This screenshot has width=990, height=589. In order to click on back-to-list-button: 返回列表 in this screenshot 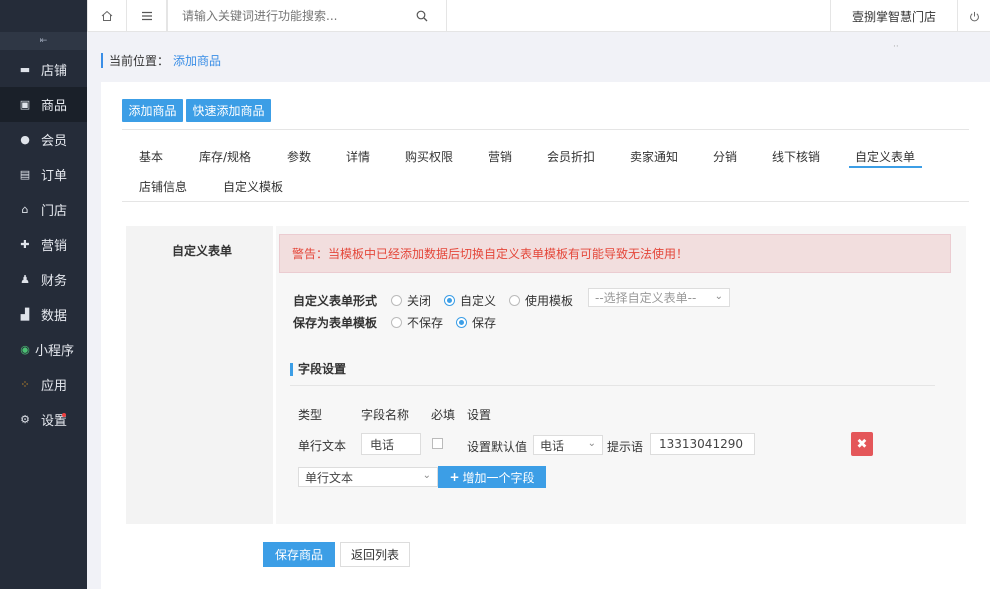, I will do `click(375, 554)`.